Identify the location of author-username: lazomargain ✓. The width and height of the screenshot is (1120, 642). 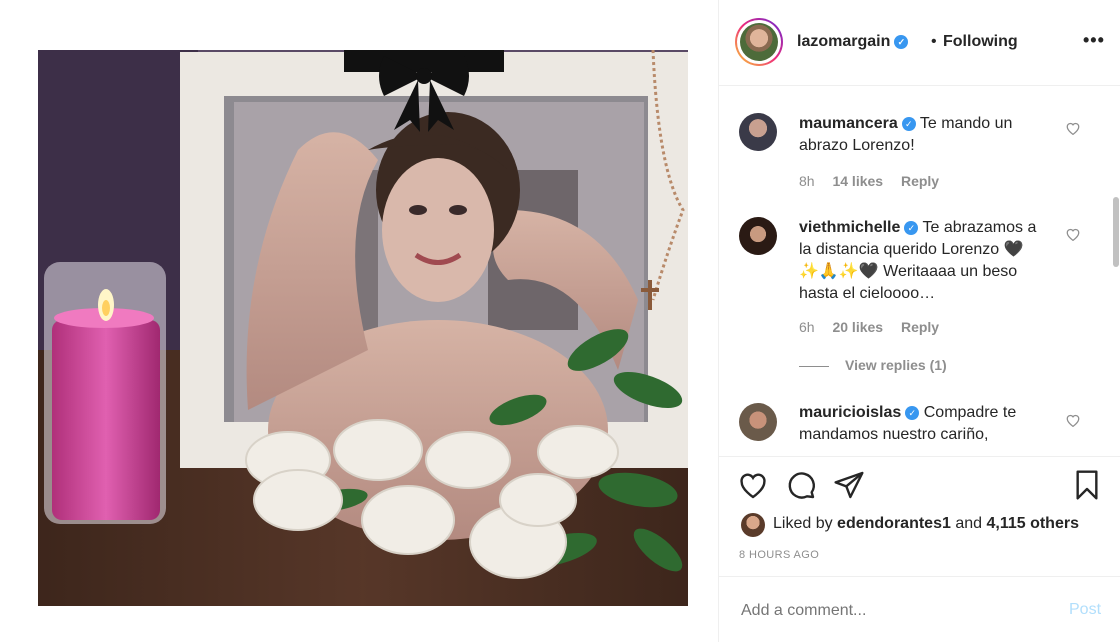
(853, 42).